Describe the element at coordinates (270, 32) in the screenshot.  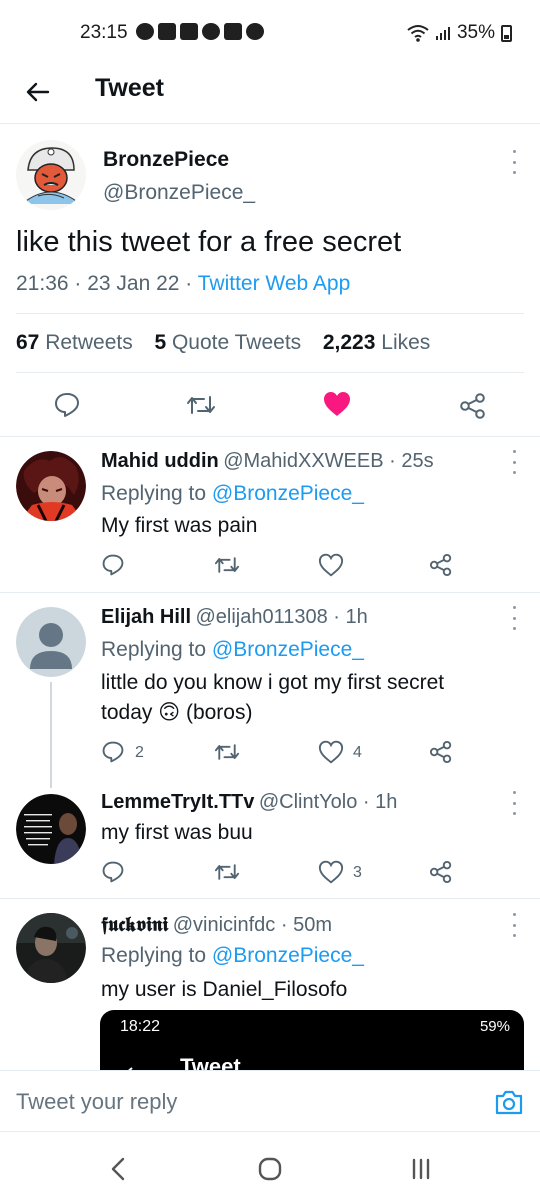
I see `status-bar: 23:15 35%` at that location.